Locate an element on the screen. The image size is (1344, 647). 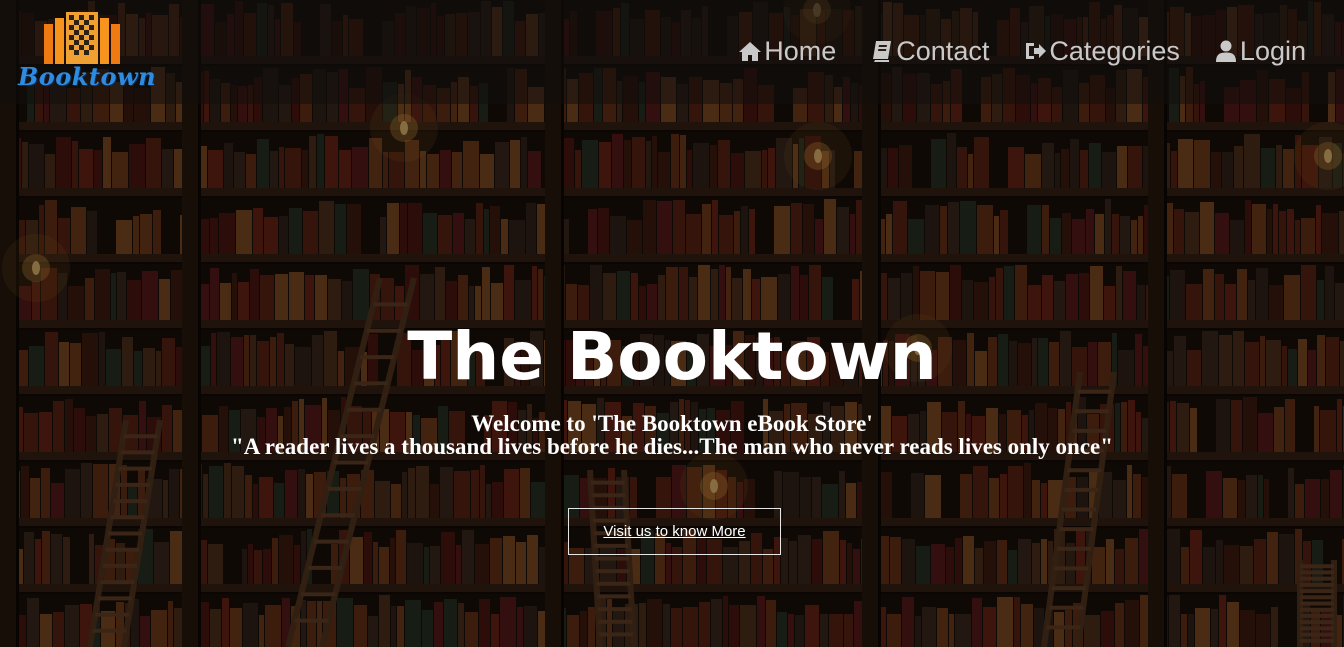
nav-home: Home is located at coordinates (787, 51).